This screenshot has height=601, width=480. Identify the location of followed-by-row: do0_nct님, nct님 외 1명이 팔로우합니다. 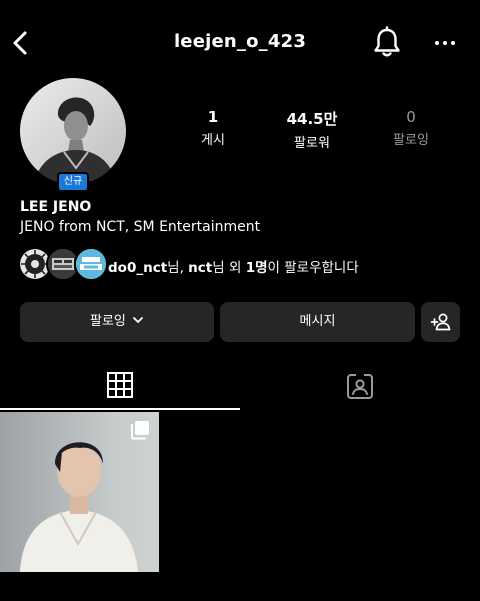
(243, 265).